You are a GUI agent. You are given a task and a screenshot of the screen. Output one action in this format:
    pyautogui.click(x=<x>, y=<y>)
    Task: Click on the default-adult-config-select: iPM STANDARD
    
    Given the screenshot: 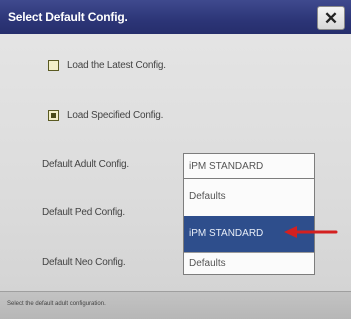 What is the action you would take?
    pyautogui.click(x=249, y=166)
    